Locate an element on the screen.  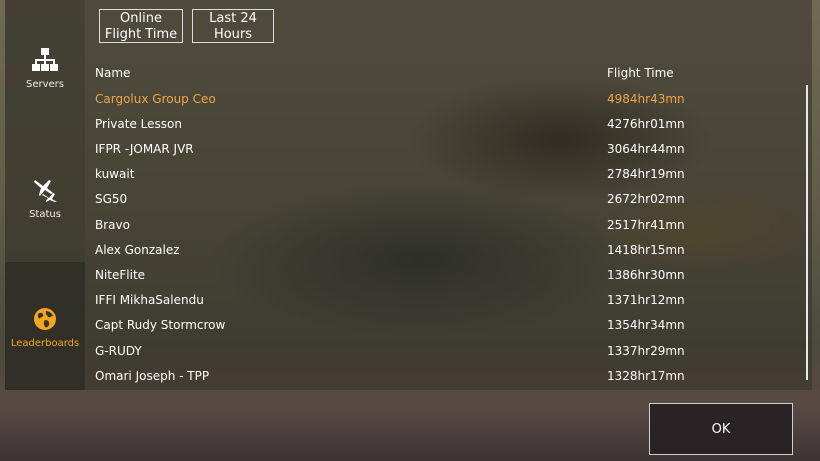
network-icon is located at coordinates (45, 61).